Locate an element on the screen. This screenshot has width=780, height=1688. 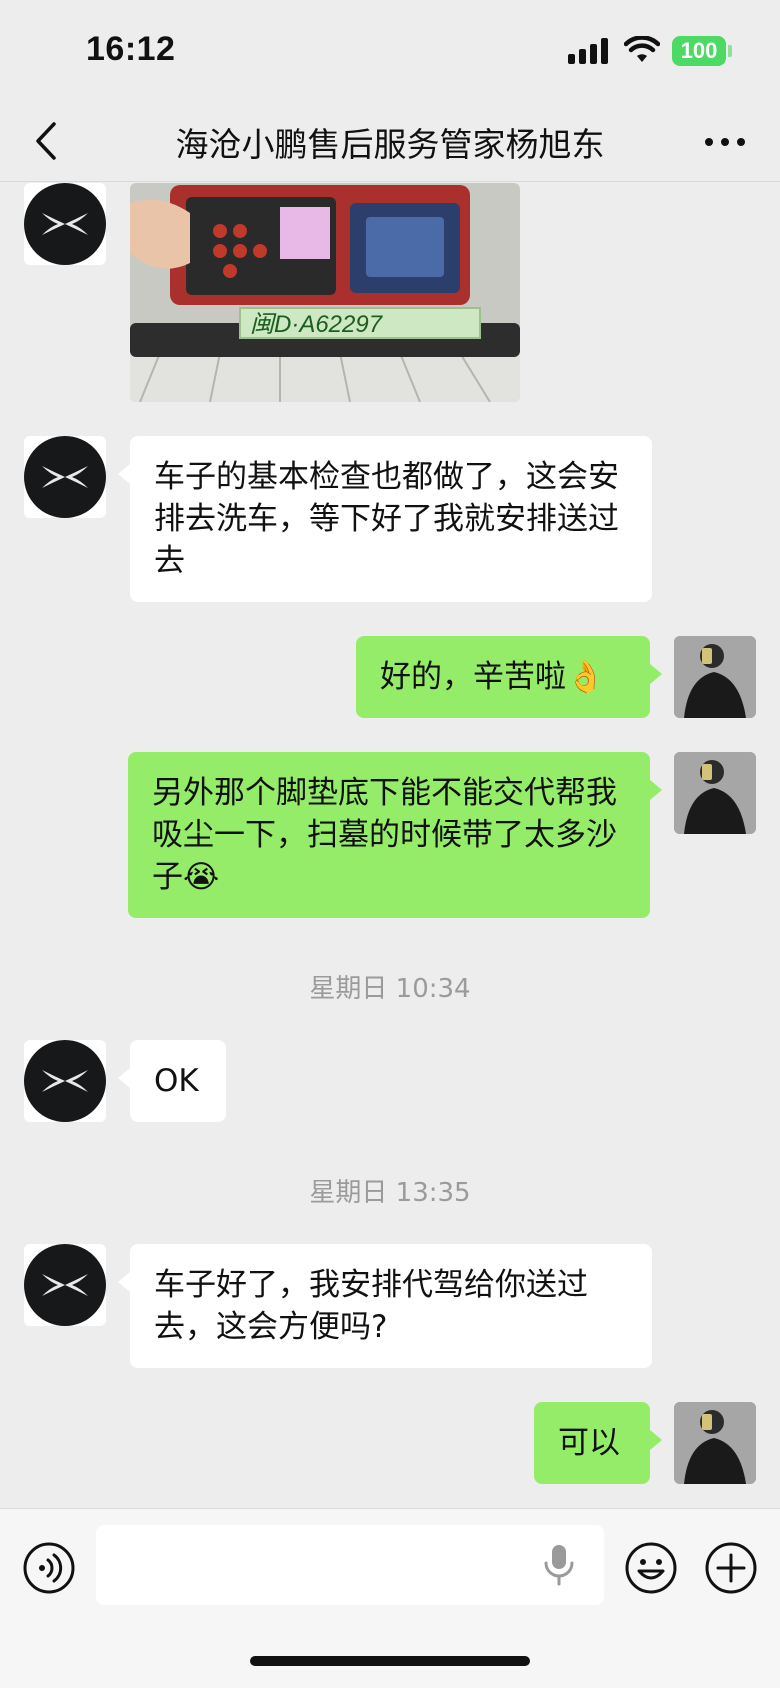
status-time: 16:12 is located at coordinates (131, 49).